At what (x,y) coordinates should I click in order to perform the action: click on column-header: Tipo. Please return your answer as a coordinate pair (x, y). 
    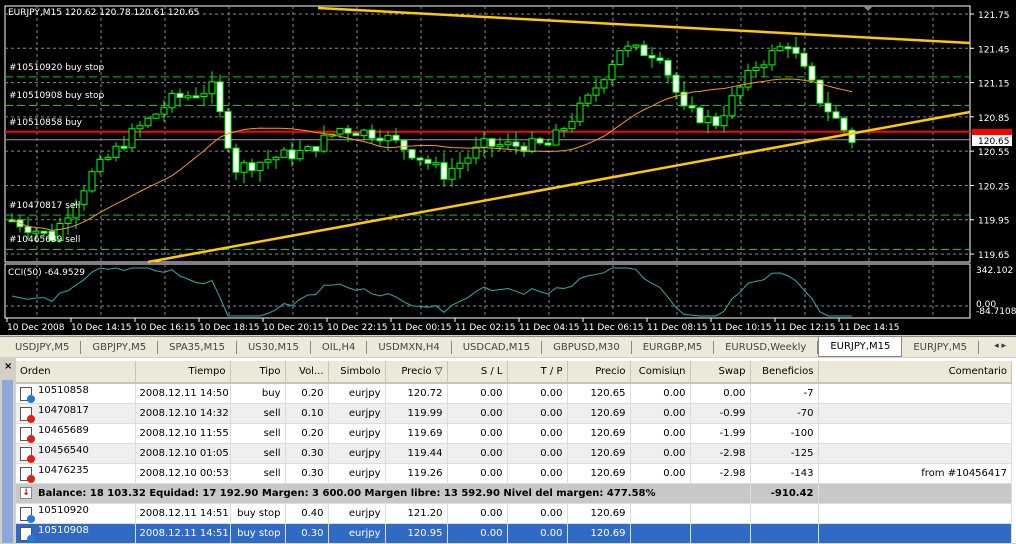
    Looking at the image, I should click on (258, 372).